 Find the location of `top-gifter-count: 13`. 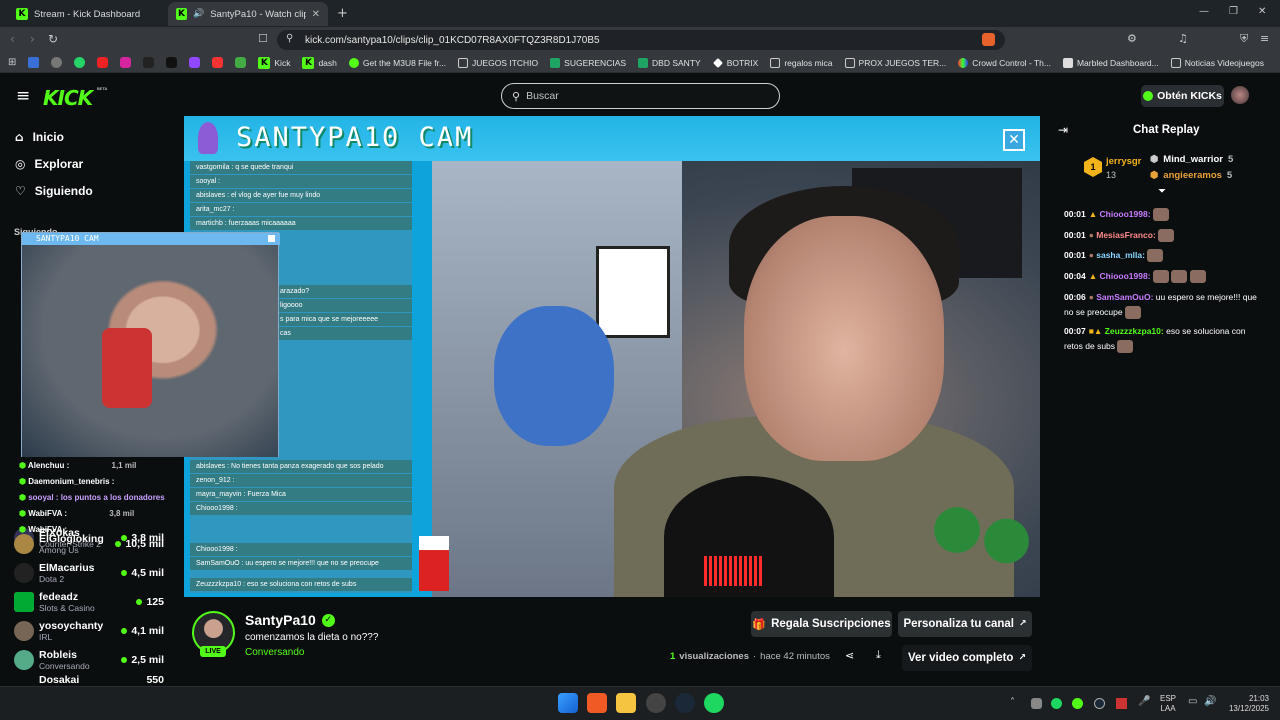

top-gifter-count: 13 is located at coordinates (1111, 175).